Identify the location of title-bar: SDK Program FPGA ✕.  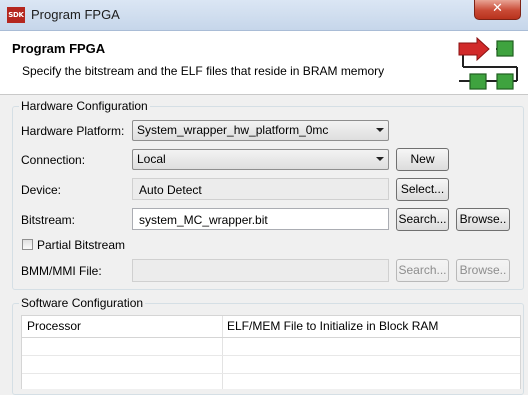
(264, 15).